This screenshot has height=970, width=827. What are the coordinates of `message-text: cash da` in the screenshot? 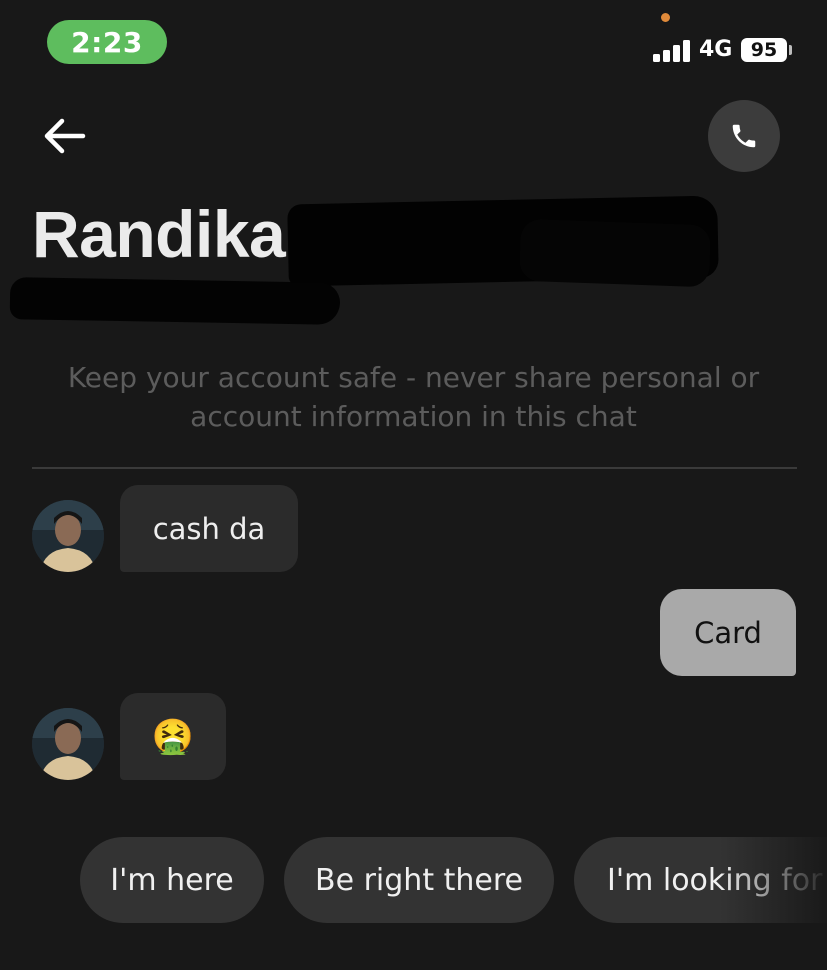 It's located at (209, 528).